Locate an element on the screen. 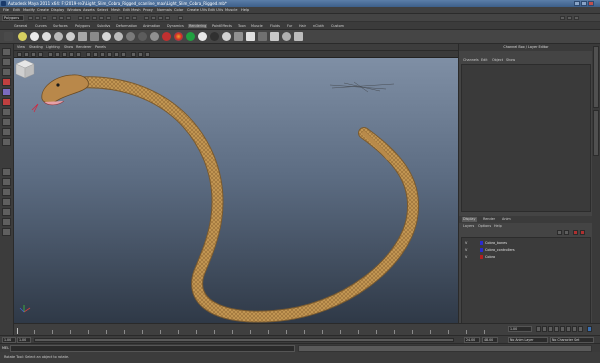  high-quality-icon is located at coordinates (147, 54).